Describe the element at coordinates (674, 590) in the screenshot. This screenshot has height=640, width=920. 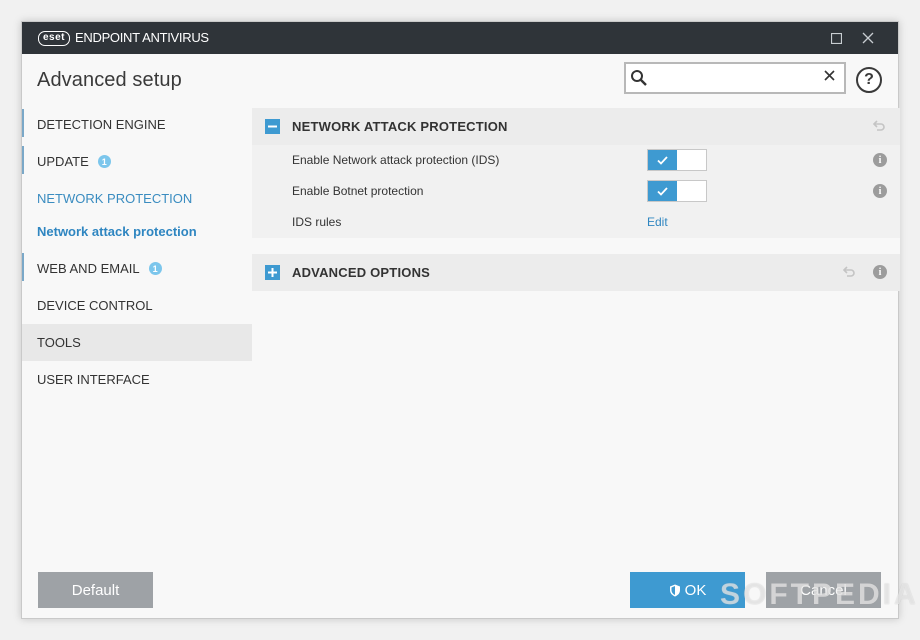
I see `shield-icon` at that location.